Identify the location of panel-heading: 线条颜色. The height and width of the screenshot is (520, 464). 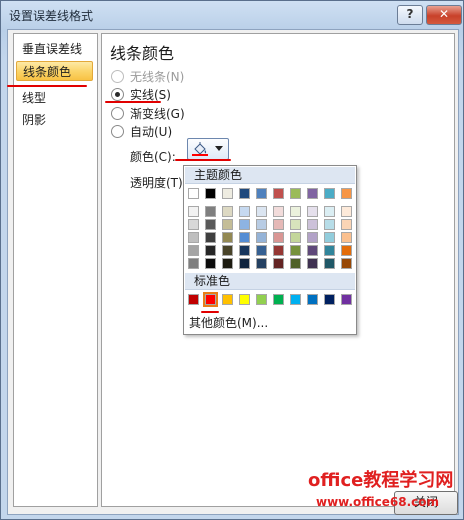
(142, 53).